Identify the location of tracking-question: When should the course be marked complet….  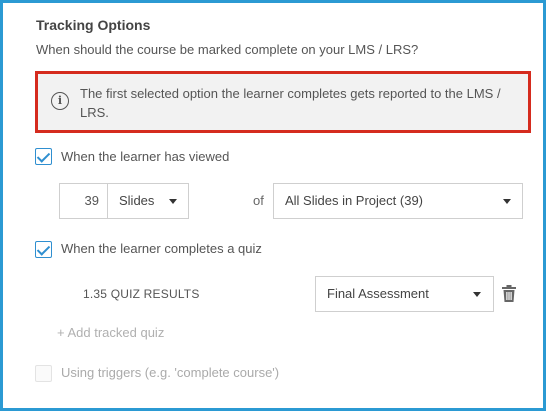
(227, 49).